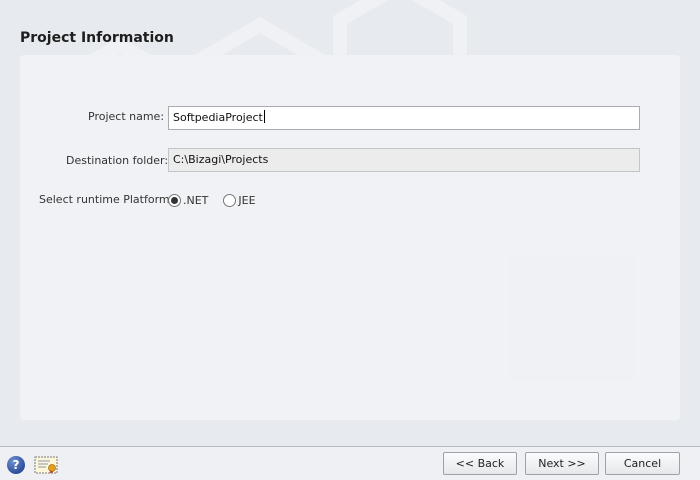 The width and height of the screenshot is (700, 480). I want to click on project-name-input: SoftpediaProject, so click(404, 118).